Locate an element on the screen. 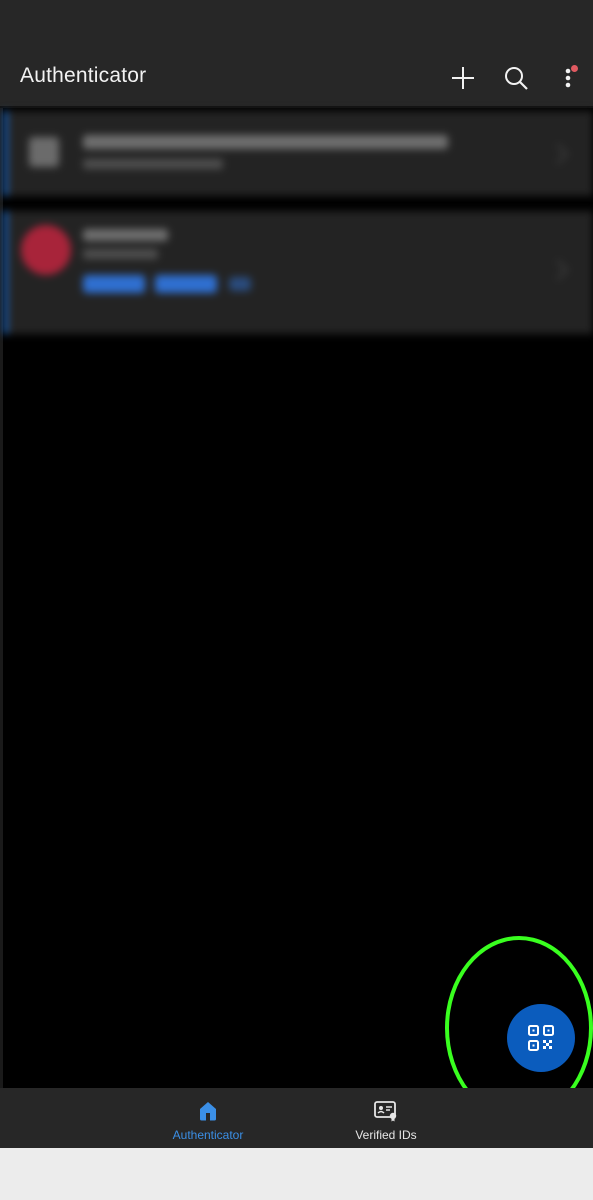 The image size is (593, 1200). avatar is located at coordinates (46, 250).